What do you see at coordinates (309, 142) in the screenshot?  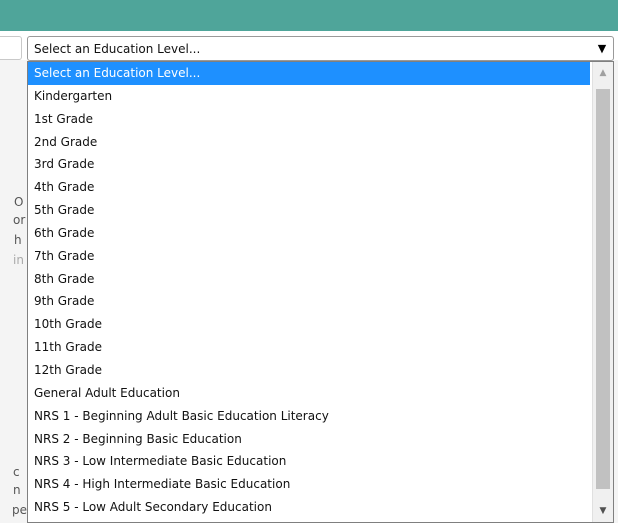 I see `dropdown-option: 2nd Grade` at bounding box center [309, 142].